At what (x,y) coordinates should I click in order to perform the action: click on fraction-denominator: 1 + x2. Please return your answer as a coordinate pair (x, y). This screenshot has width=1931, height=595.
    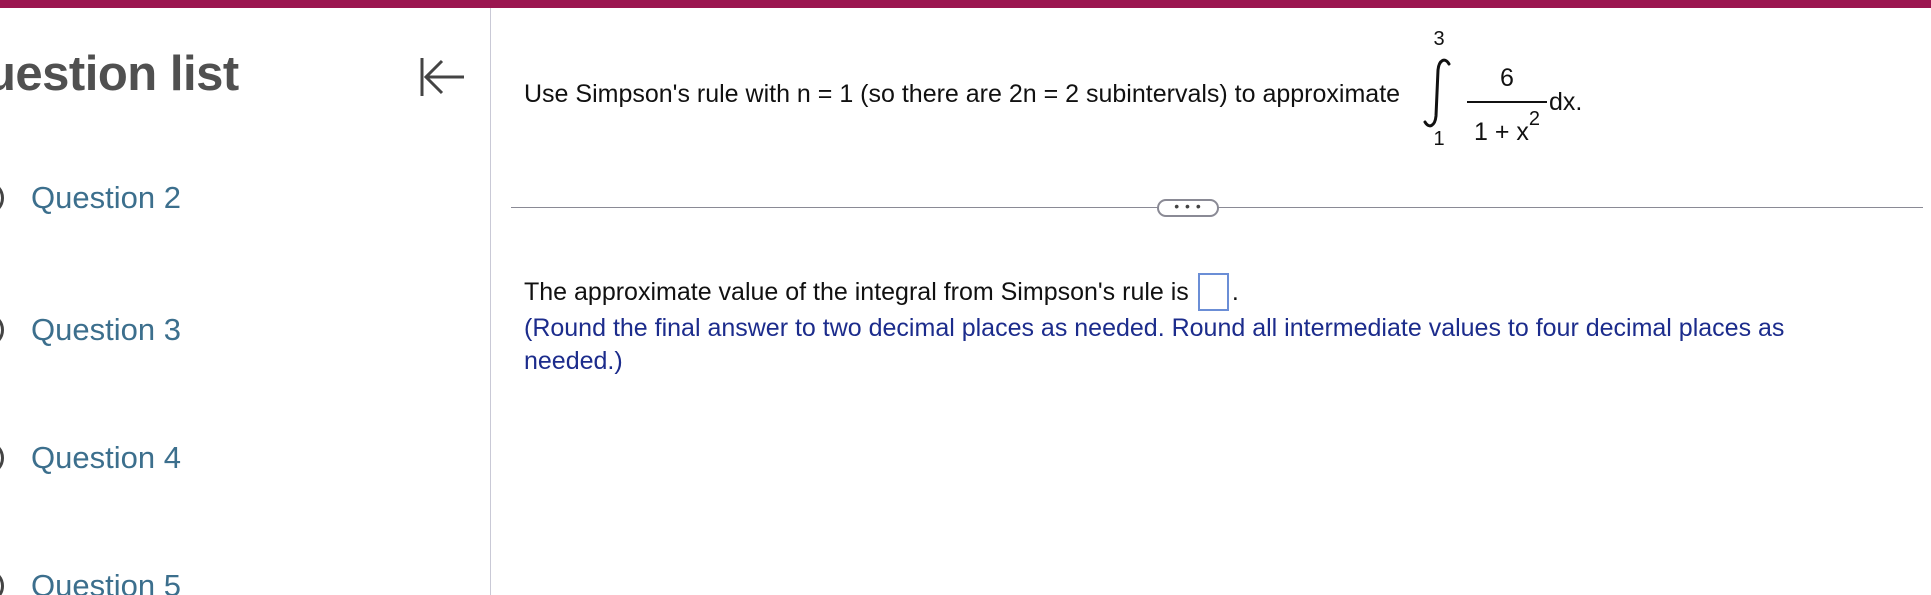
    Looking at the image, I should click on (1507, 128).